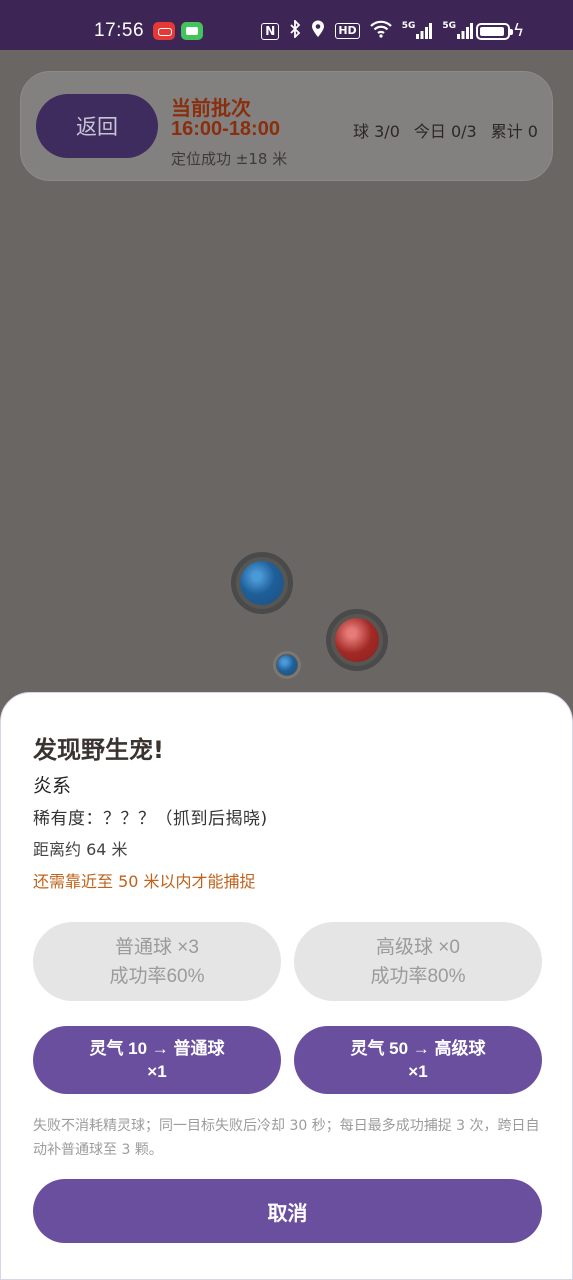 This screenshot has height=1280, width=573. Describe the element at coordinates (376, 131) in the screenshot. I see `ball-count: 球 3/0` at that location.